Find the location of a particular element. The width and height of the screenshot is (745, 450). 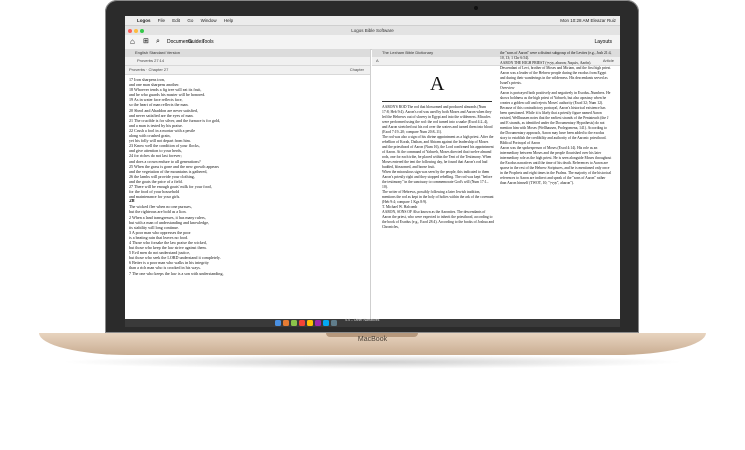

zoom-window-button is located at coordinates (142, 30).